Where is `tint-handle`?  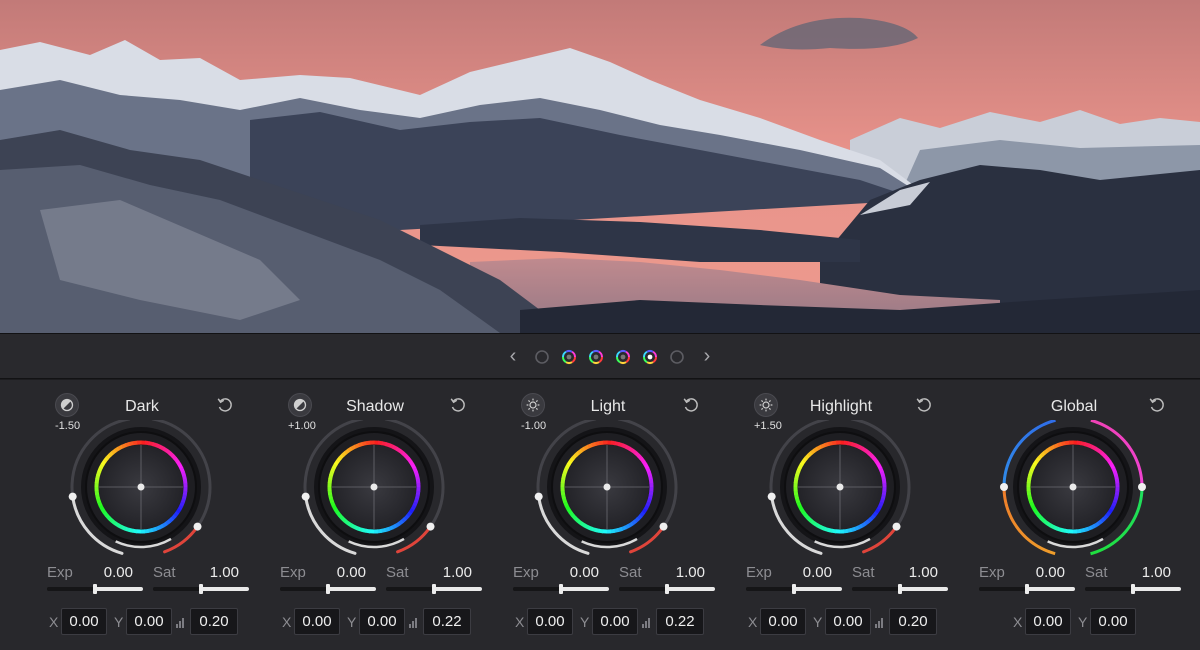
tint-handle is located at coordinates (1142, 487).